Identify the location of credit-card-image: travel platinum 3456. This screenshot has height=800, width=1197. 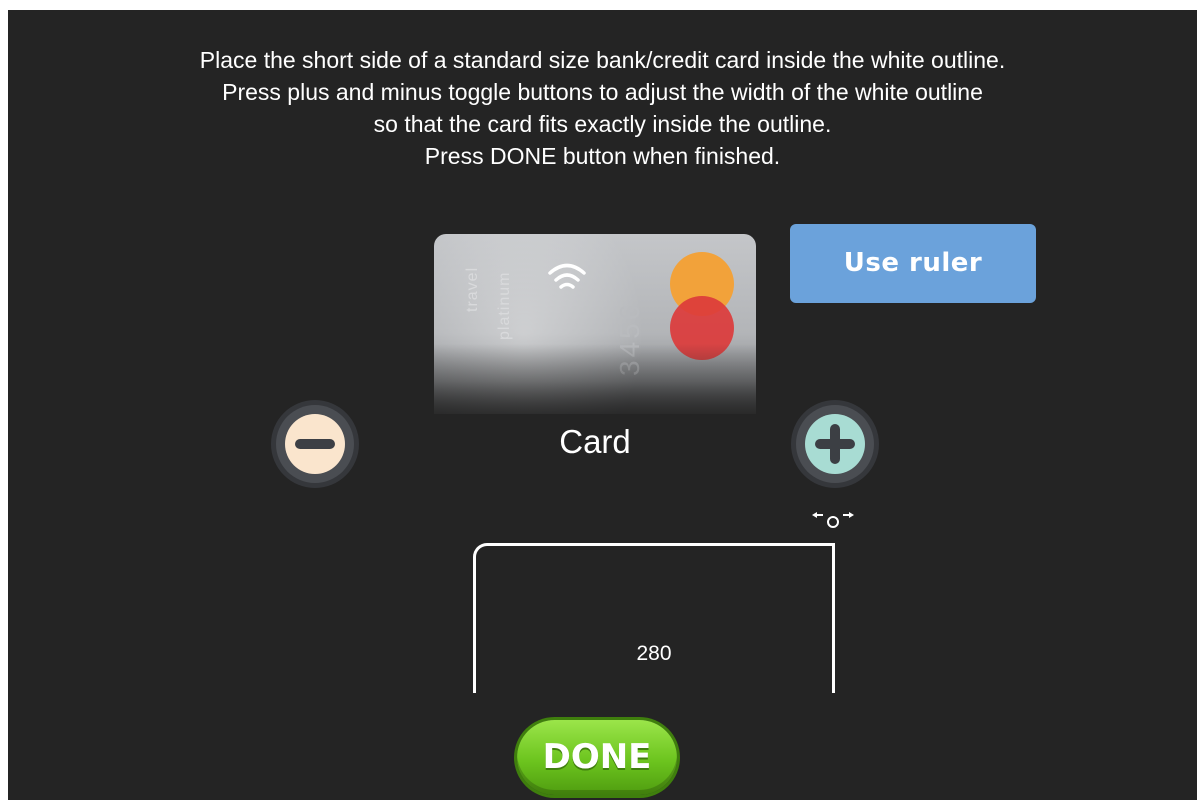
(595, 324).